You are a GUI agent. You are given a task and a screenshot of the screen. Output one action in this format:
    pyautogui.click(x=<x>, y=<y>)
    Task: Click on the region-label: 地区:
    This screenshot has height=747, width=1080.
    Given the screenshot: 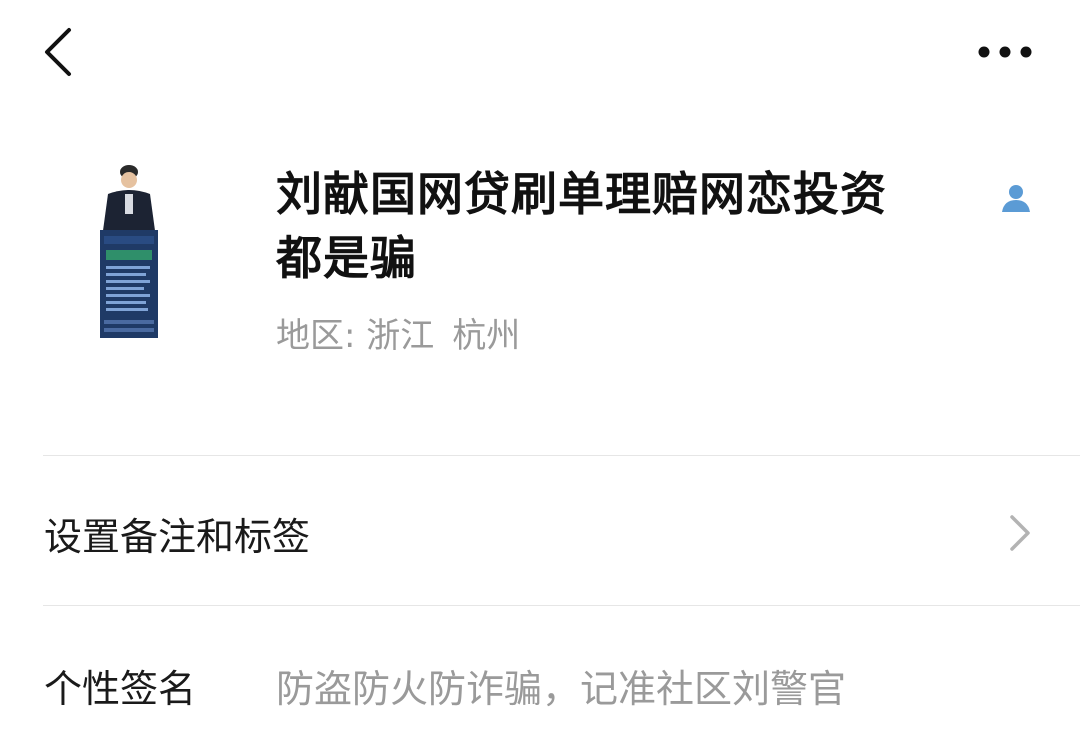 What is the action you would take?
    pyautogui.click(x=321, y=336)
    